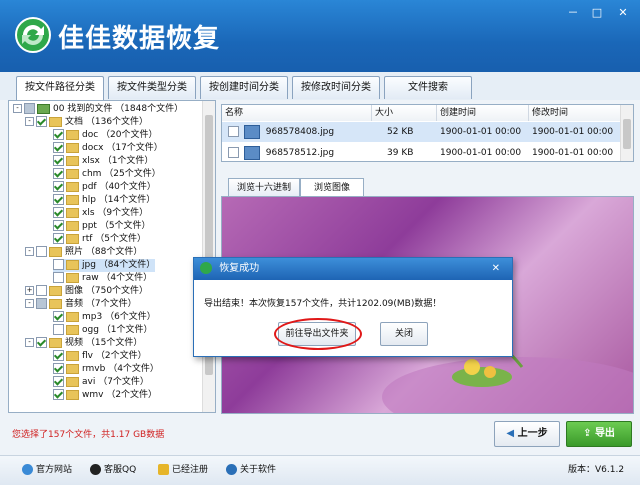  Describe the element at coordinates (244, 87) in the screenshot. I see `tab-by-created: 按创建时间分类` at that location.